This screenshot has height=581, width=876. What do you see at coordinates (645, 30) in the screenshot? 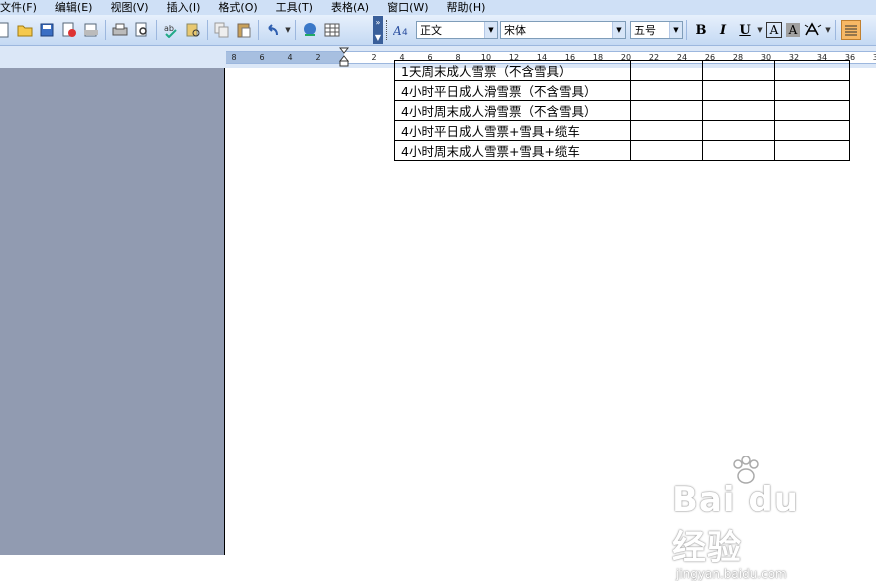
I see `font-size-value: 五号` at bounding box center [645, 30].